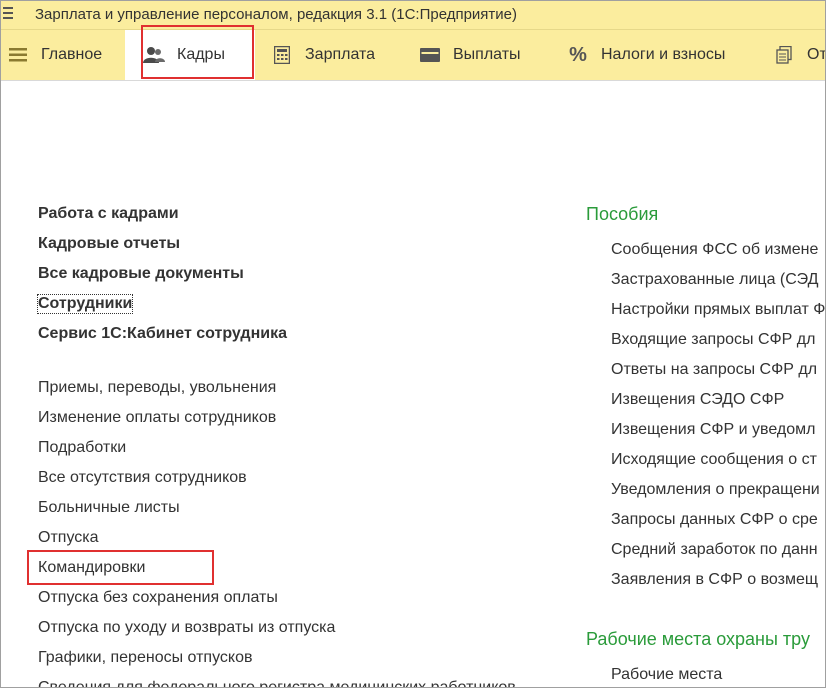  Describe the element at coordinates (715, 490) in the screenshot. I see `link-uvedomleniya: Уведомления о прекращени` at that location.